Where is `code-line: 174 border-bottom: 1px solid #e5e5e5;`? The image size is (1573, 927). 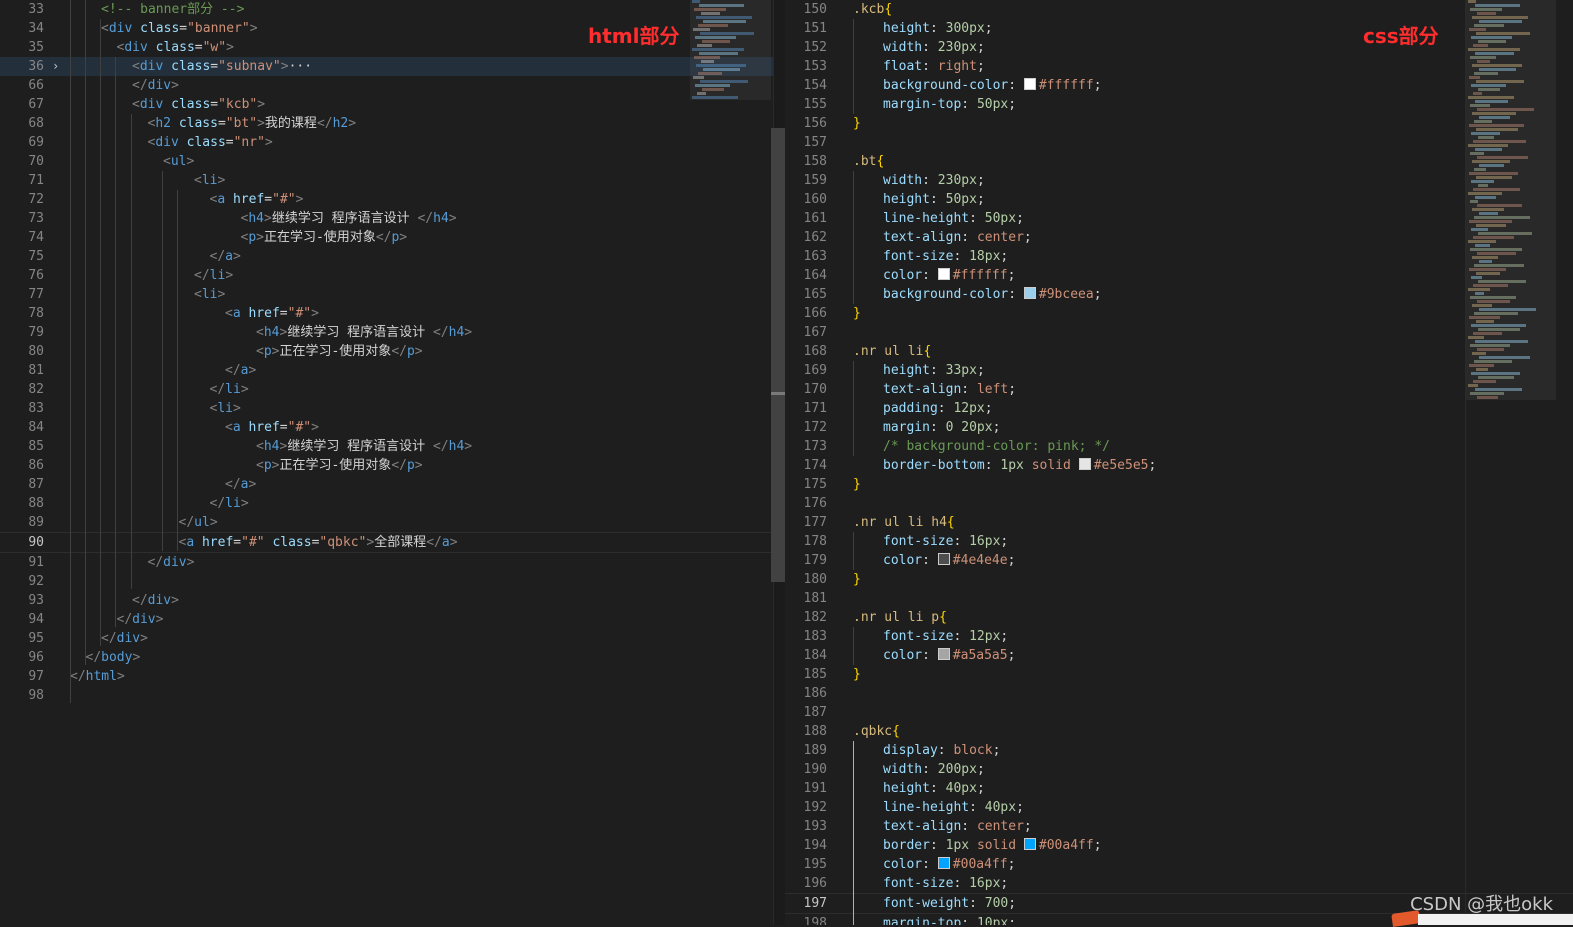 code-line: 174 border-bottom: 1px solid #e5e5e5; is located at coordinates (1179, 465).